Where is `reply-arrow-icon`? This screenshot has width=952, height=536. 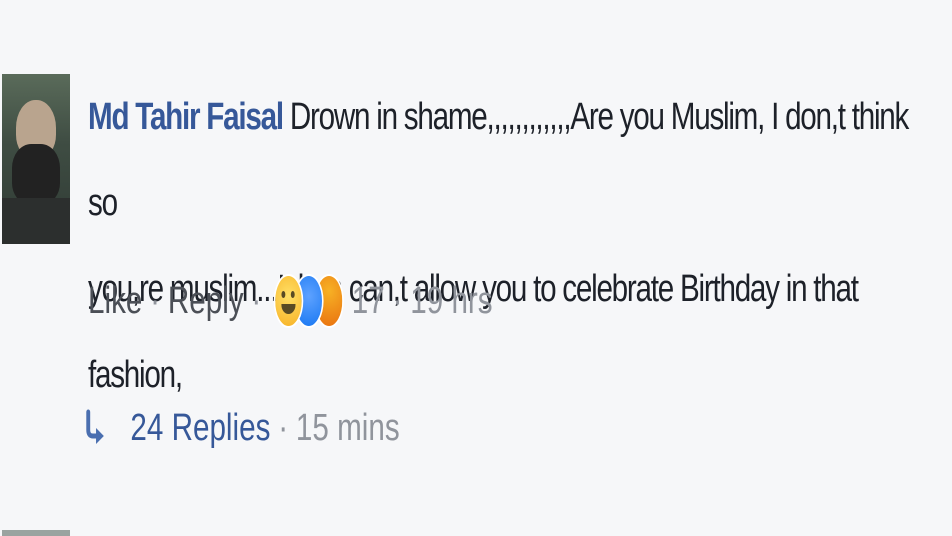 reply-arrow-icon is located at coordinates (95, 426).